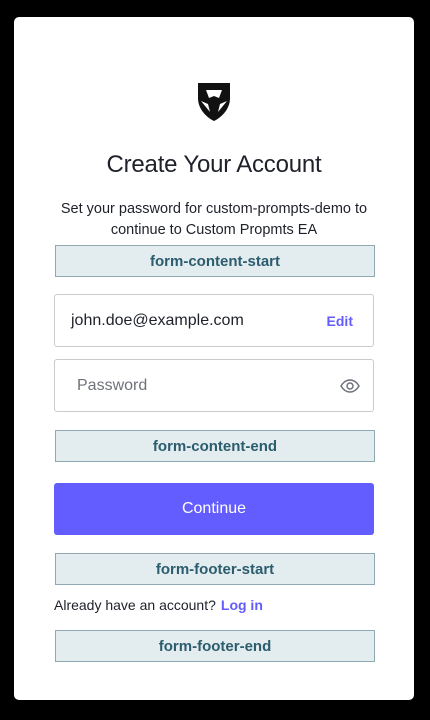 The width and height of the screenshot is (430, 720). Describe the element at coordinates (135, 605) in the screenshot. I see `footer-prompt-text: Already have an account?` at that location.